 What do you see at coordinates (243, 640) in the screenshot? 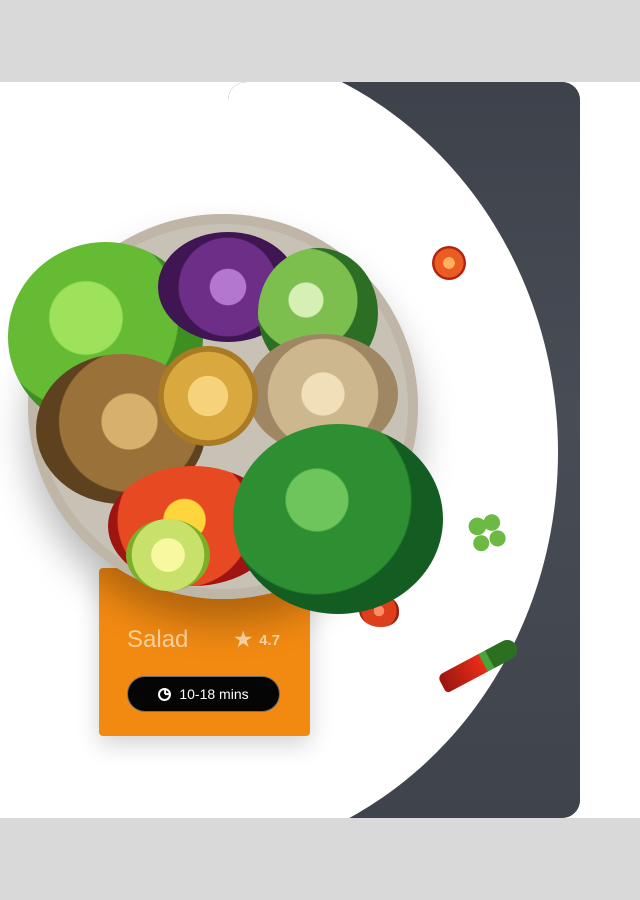
I see `star-icon: ★` at bounding box center [243, 640].